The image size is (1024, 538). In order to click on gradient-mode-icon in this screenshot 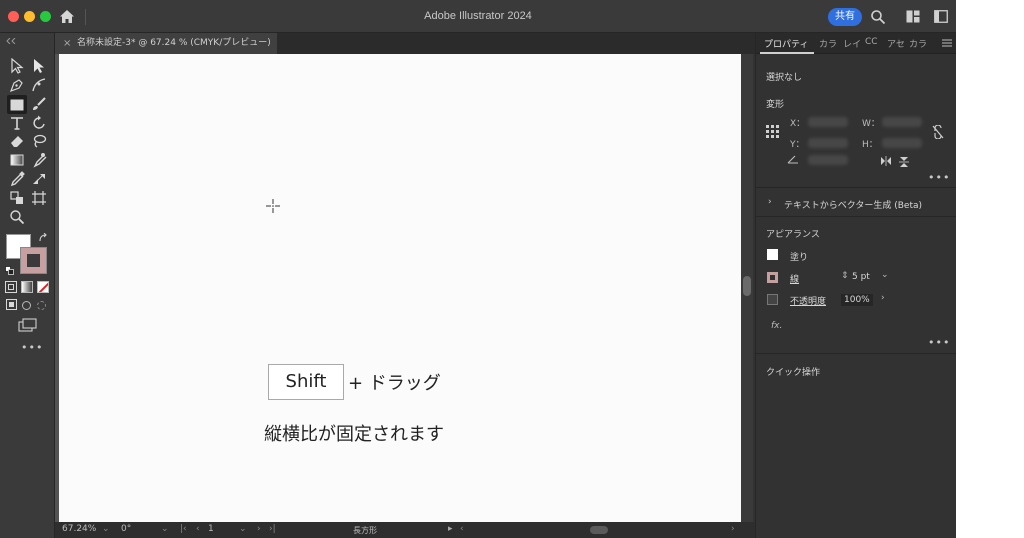, I will do `click(27, 287)`.